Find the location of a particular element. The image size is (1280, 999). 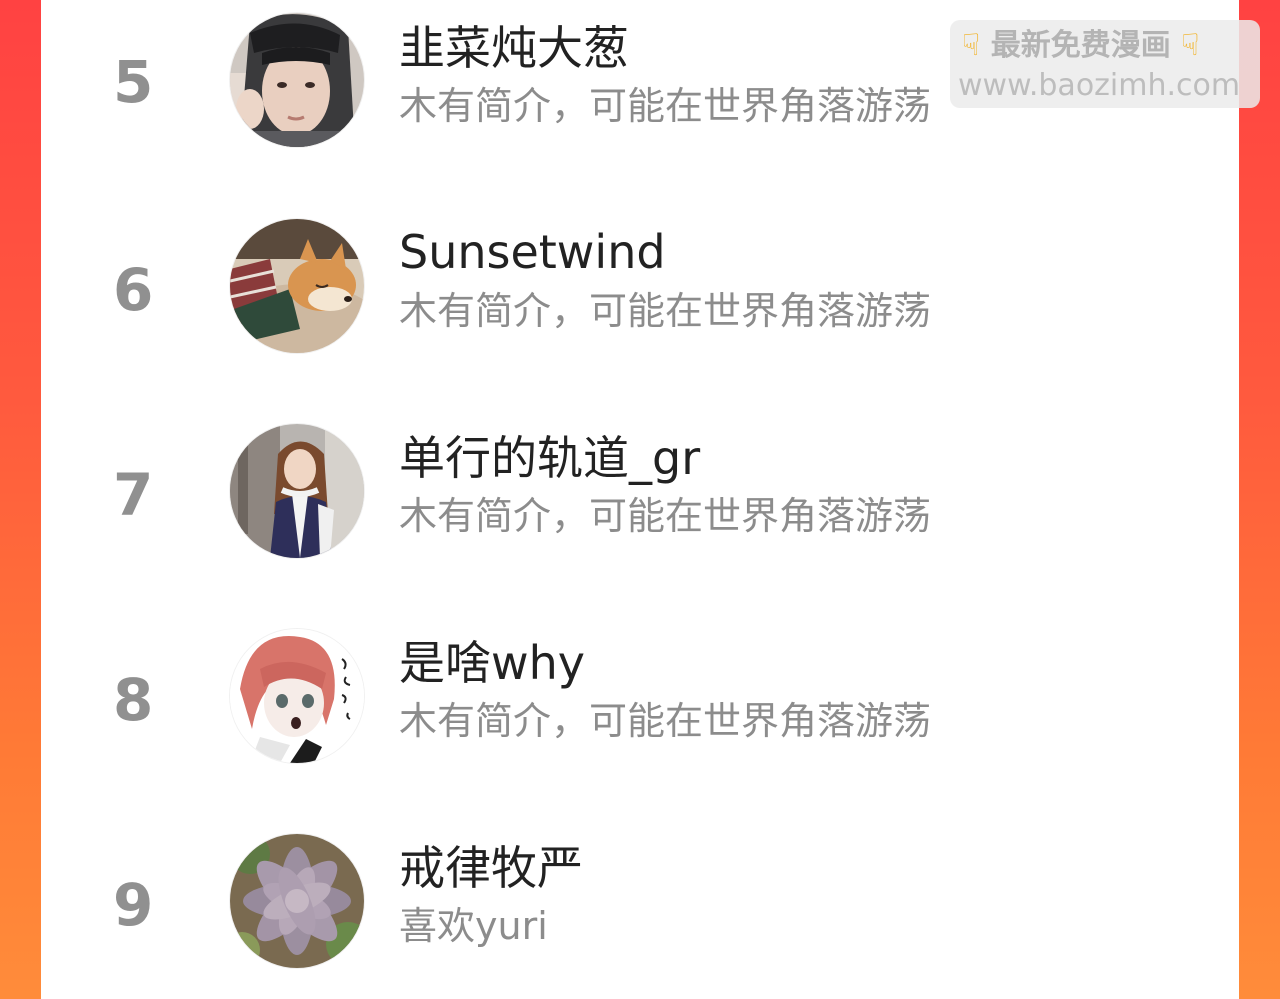

avatar-woman-photo is located at coordinates (297, 491).